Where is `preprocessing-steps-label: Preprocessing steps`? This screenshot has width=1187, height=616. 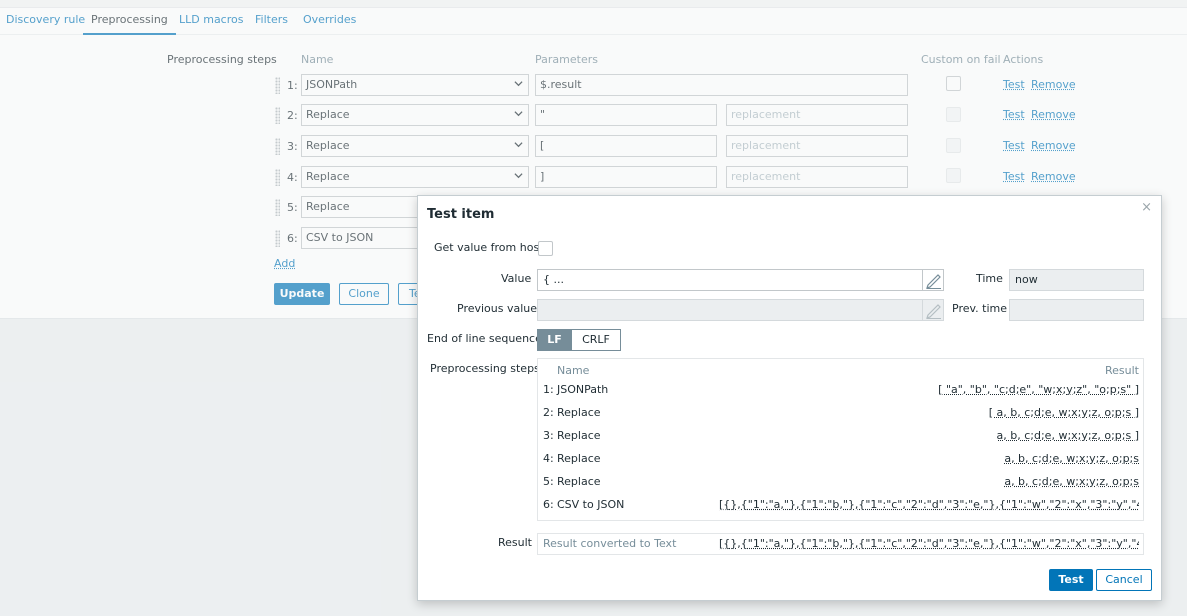 preprocessing-steps-label: Preprocessing steps is located at coordinates (485, 368).